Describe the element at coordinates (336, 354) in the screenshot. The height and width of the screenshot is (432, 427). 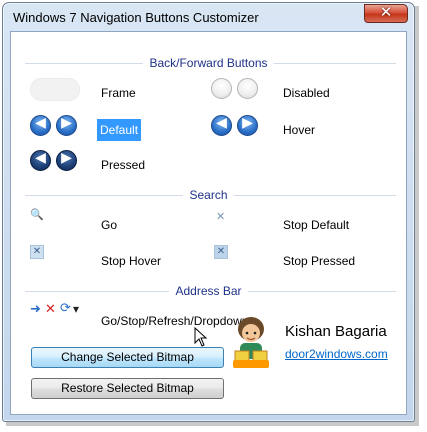
I see `author-website-link: door2windows.com` at that location.